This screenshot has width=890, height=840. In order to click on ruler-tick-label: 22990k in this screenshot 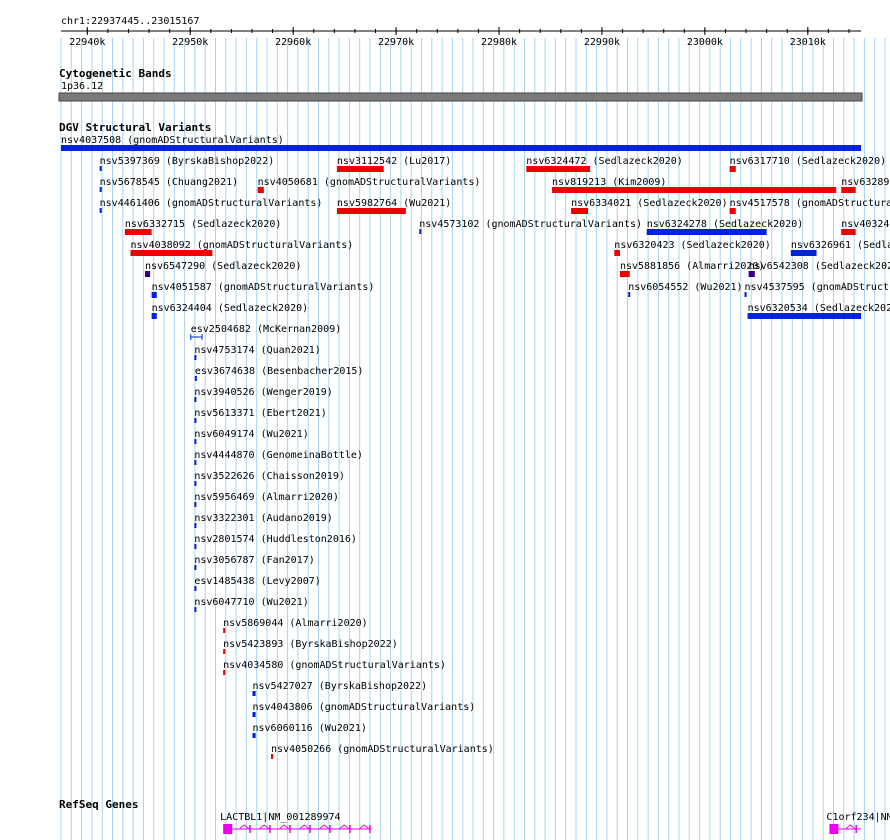, I will do `click(602, 42)`.